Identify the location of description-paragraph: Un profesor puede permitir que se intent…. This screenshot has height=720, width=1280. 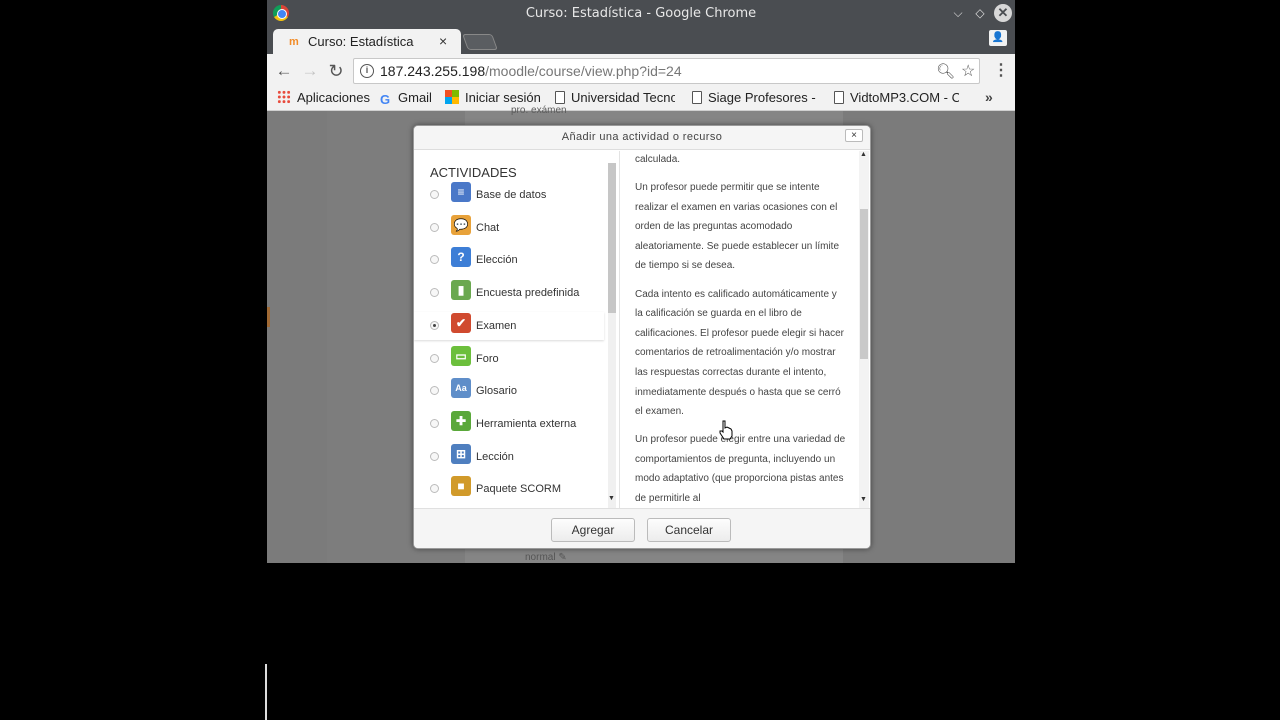
(737, 227).